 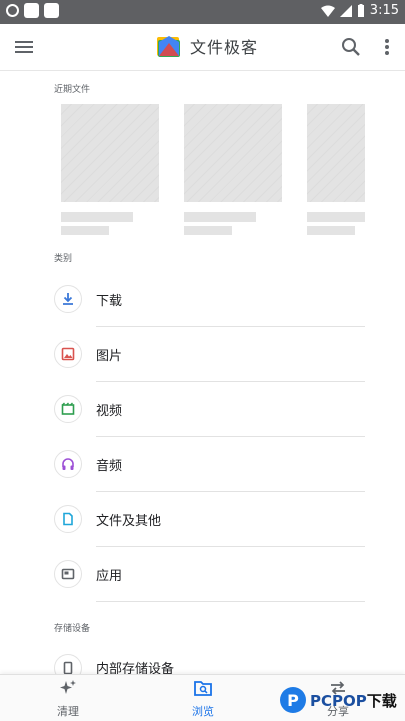 What do you see at coordinates (387, 47) in the screenshot?
I see `more-options-icon` at bounding box center [387, 47].